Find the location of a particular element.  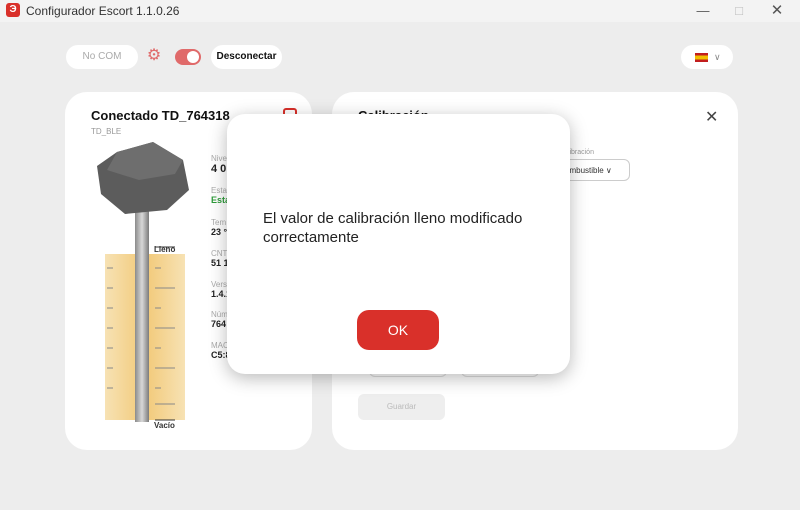

info-value: 764 is located at coordinates (219, 324).